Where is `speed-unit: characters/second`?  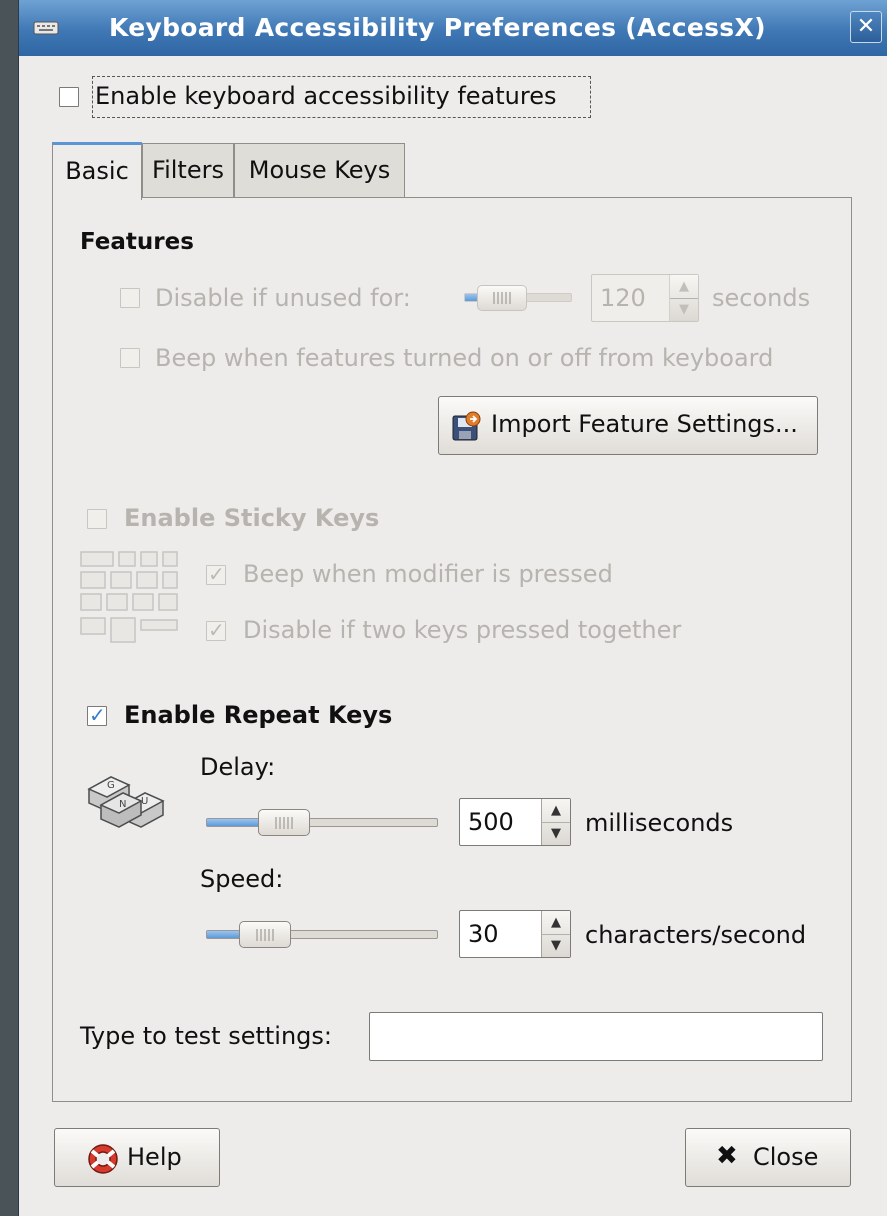
speed-unit: characters/second is located at coordinates (696, 935).